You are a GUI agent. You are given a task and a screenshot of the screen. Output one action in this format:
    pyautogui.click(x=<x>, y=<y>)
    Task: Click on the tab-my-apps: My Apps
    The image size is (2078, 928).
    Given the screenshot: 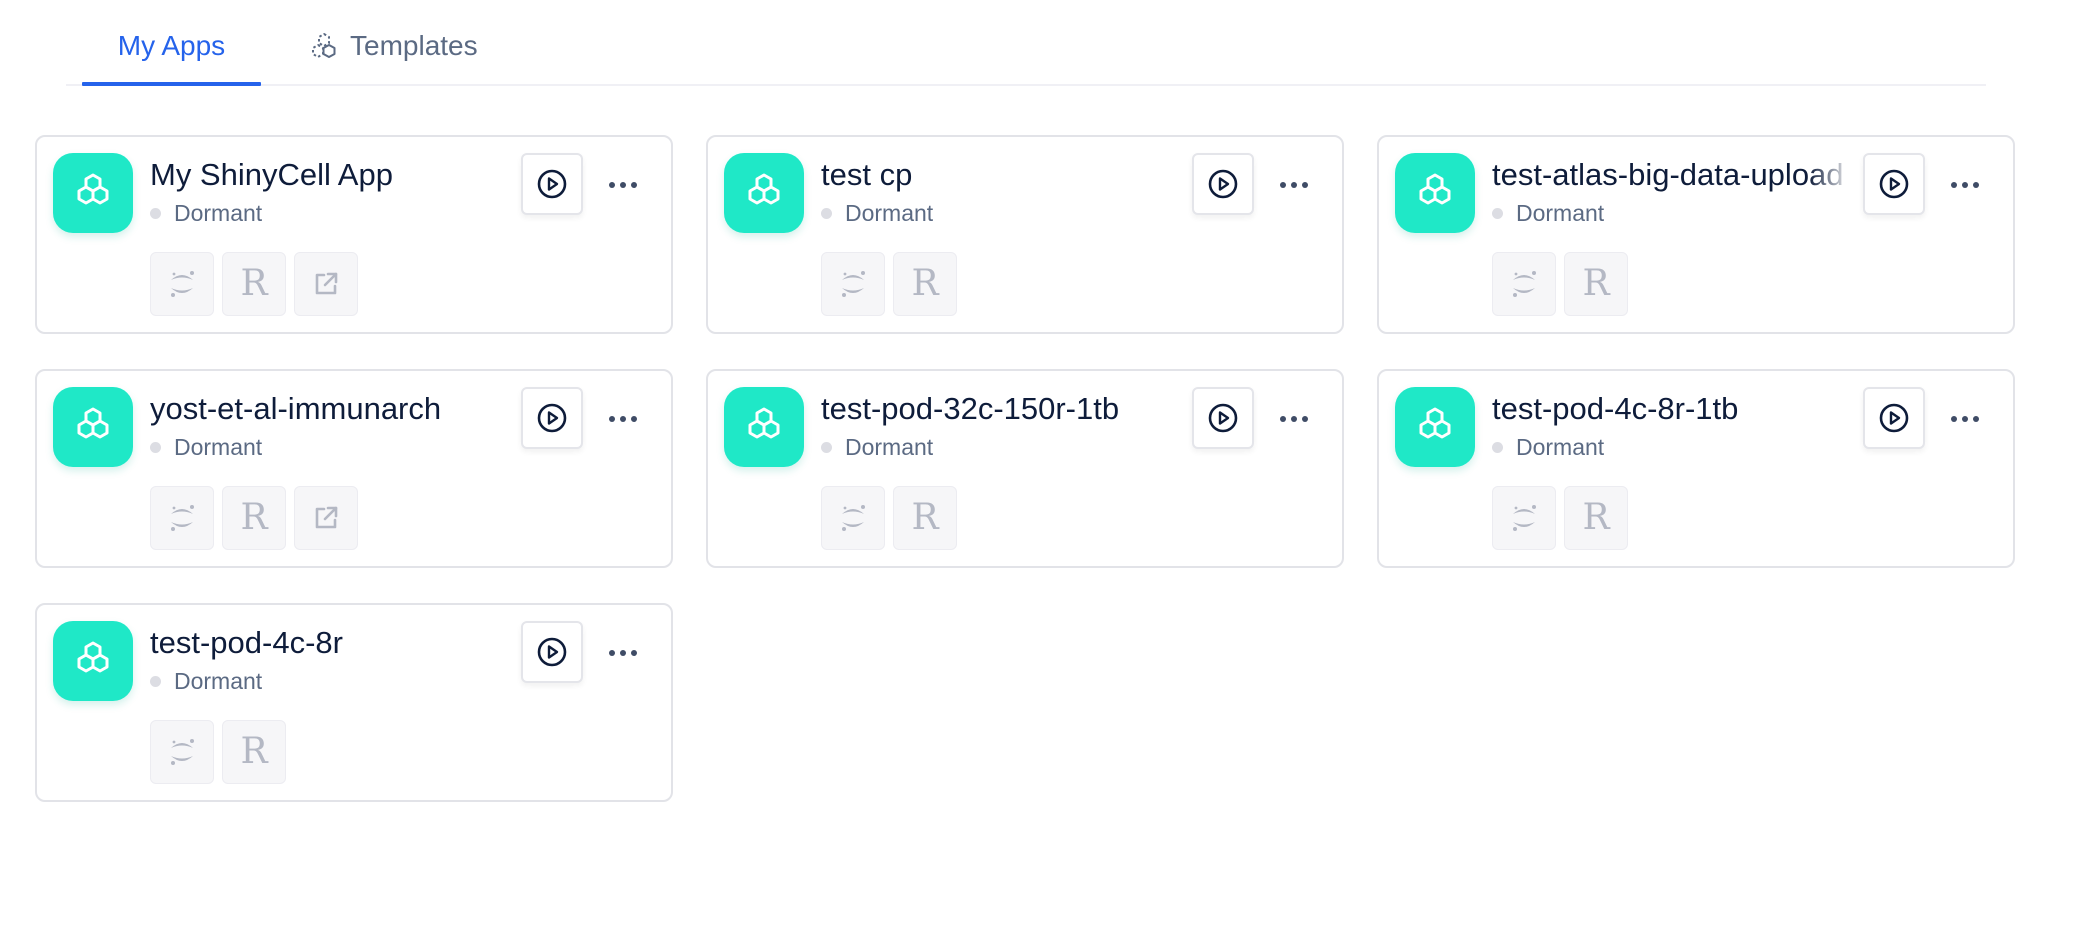 What is the action you would take?
    pyautogui.click(x=171, y=57)
    